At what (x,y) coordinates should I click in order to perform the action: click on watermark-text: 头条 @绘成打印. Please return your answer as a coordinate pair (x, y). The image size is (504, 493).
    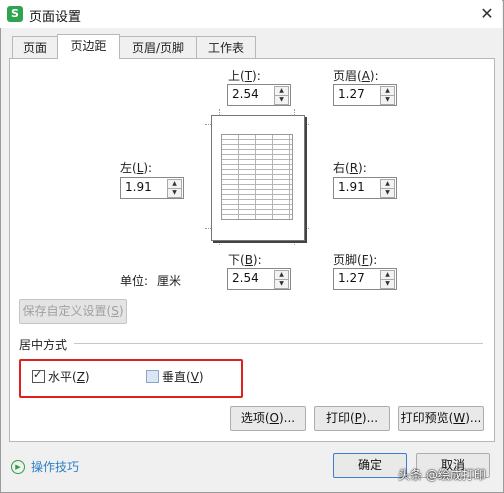
    Looking at the image, I should click on (442, 475).